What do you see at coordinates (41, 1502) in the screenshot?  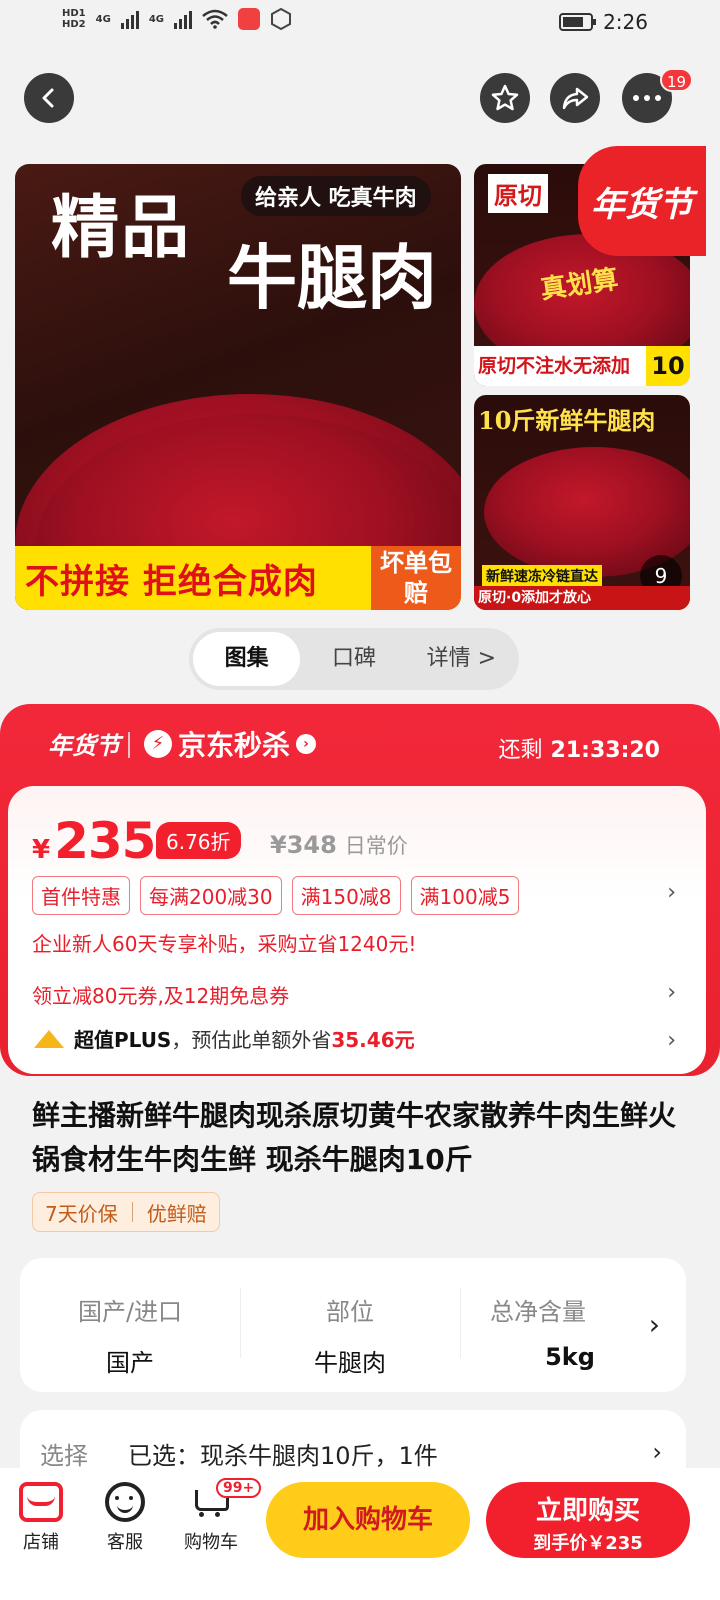 I see `store-icon` at bounding box center [41, 1502].